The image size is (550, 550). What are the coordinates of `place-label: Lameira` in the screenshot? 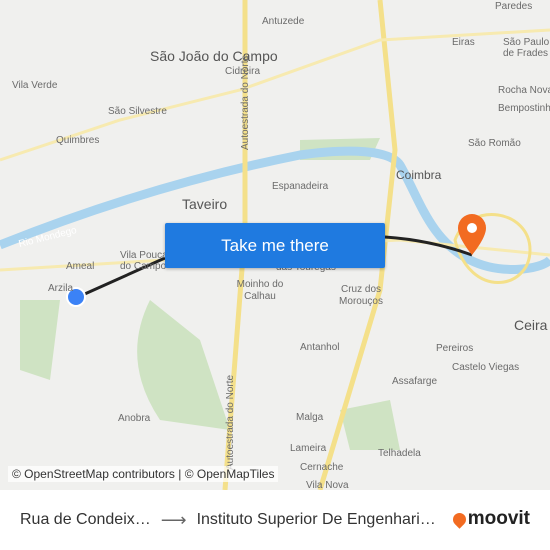 It's located at (308, 448).